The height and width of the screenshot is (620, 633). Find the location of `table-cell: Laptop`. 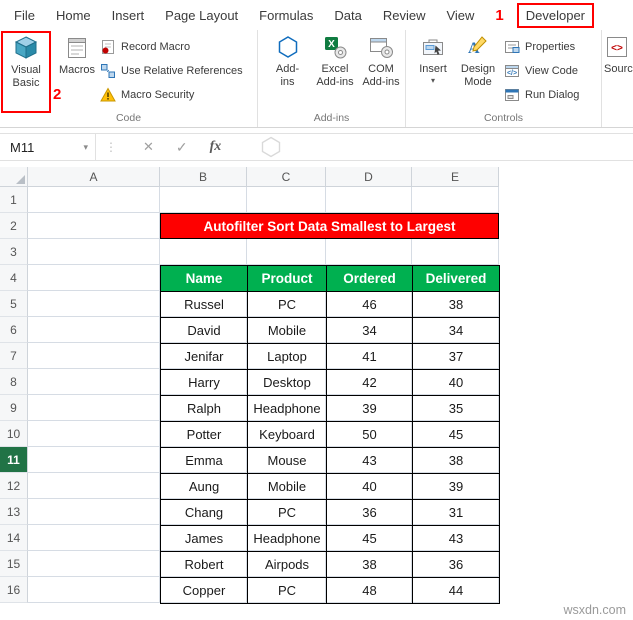

table-cell: Laptop is located at coordinates (287, 356).